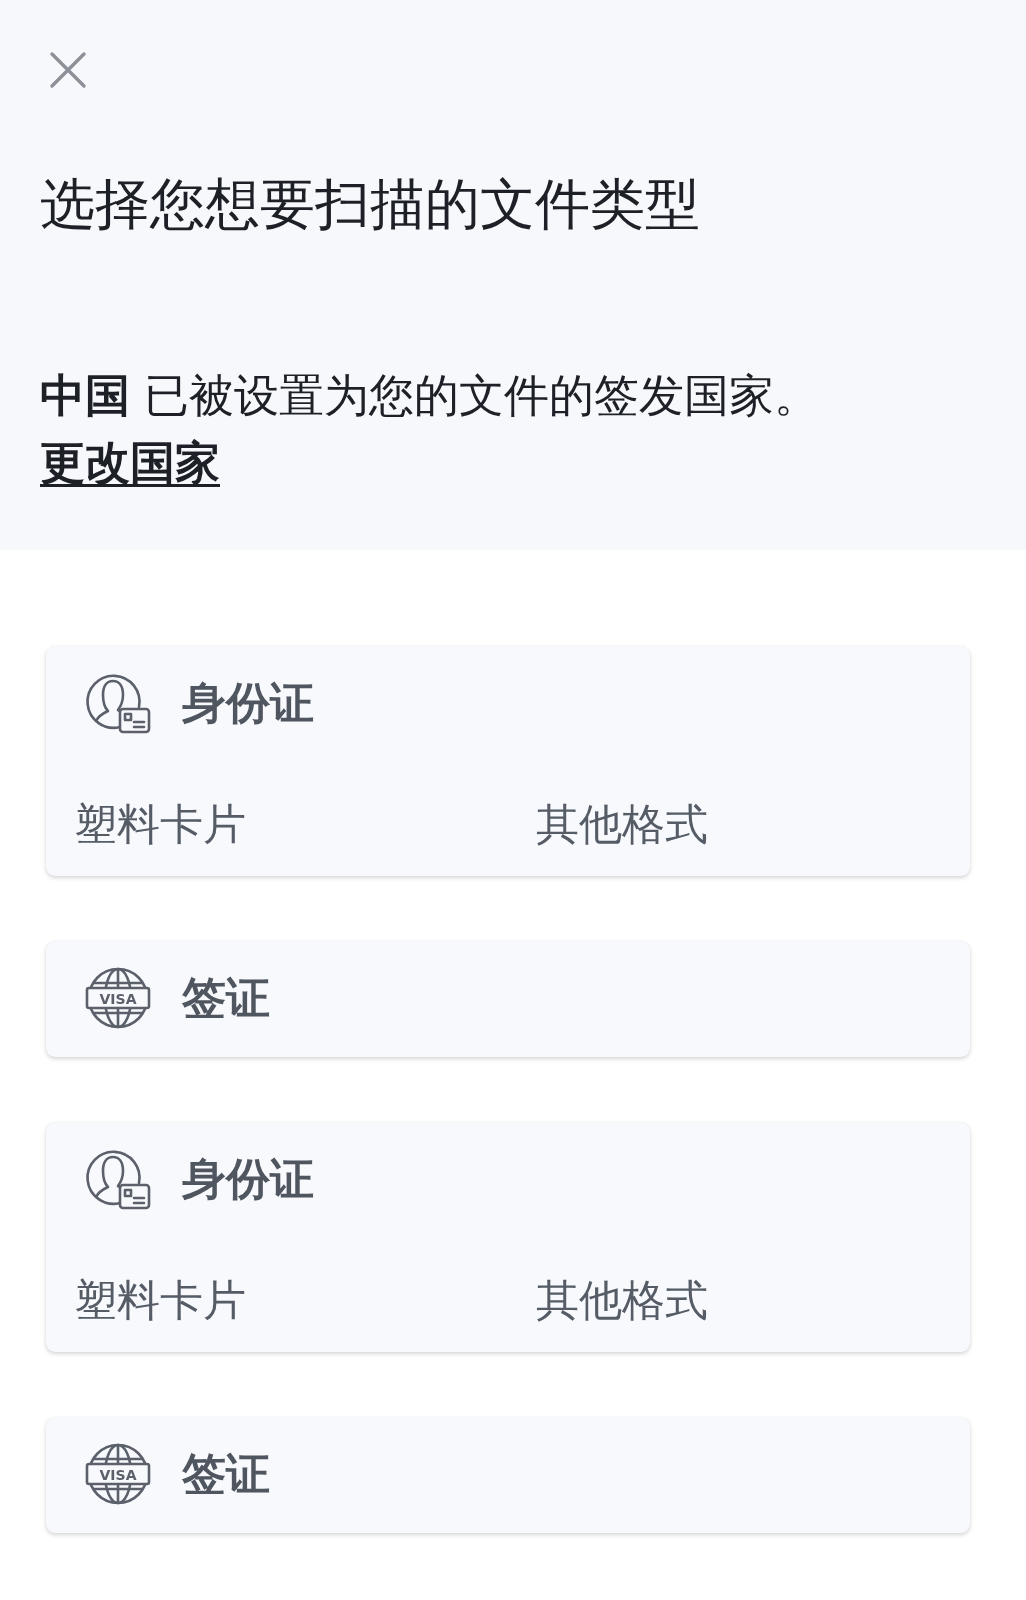  I want to click on close-icon, so click(68, 70).